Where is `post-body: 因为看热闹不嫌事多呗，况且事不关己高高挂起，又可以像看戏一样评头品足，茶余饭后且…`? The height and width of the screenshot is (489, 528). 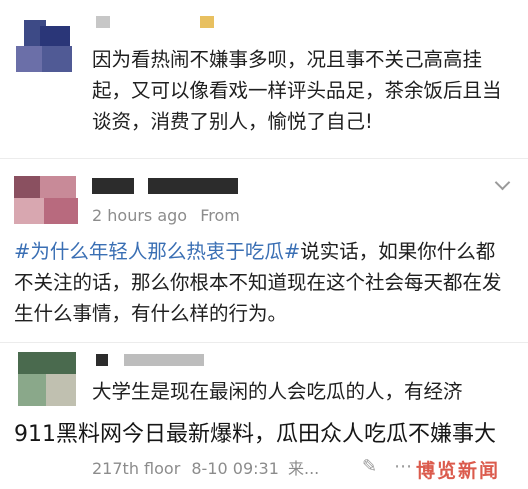
post-body: 因为看热闹不嫌事多呗，况且事不关己高高挂起，又可以像看戏一样评头品足，茶余饭后且… is located at coordinates (297, 90).